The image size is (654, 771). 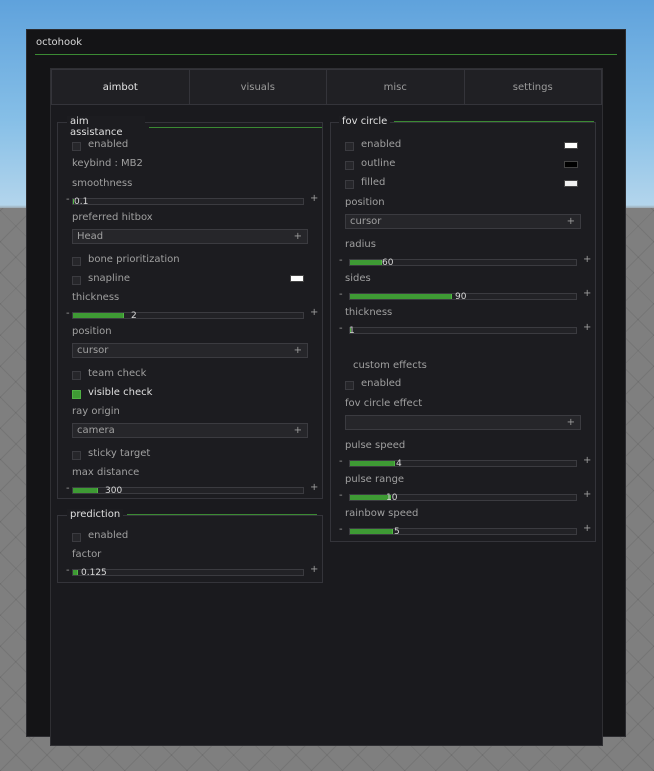 What do you see at coordinates (188, 491) in the screenshot?
I see `max-distance-slider: 300` at bounding box center [188, 491].